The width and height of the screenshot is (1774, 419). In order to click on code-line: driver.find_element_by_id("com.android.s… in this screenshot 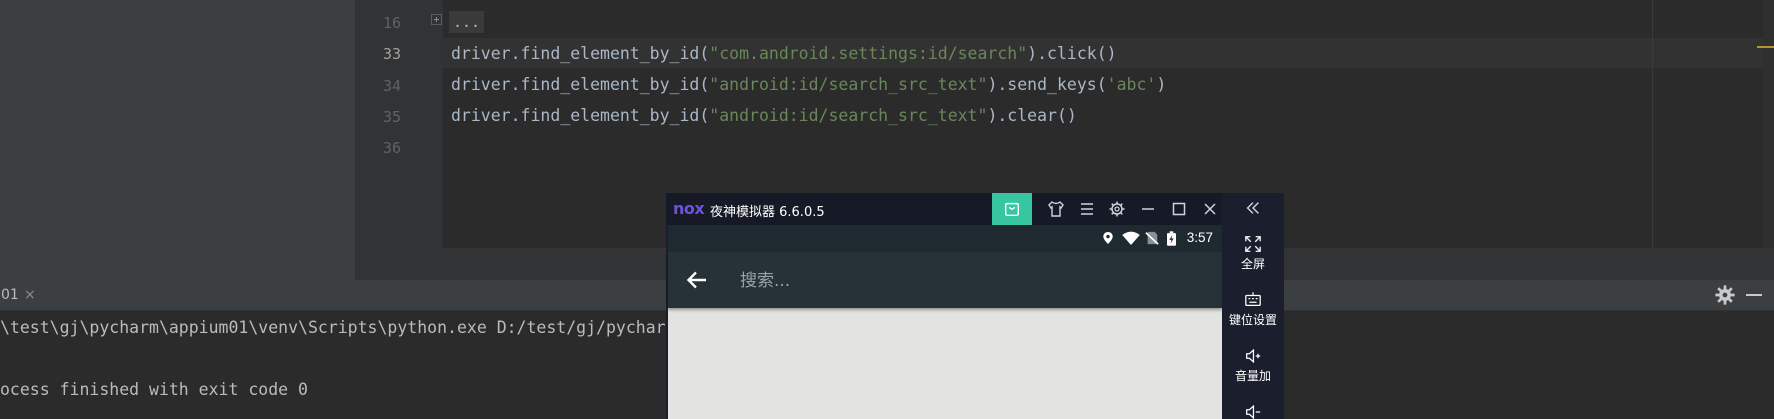, I will do `click(784, 53)`.